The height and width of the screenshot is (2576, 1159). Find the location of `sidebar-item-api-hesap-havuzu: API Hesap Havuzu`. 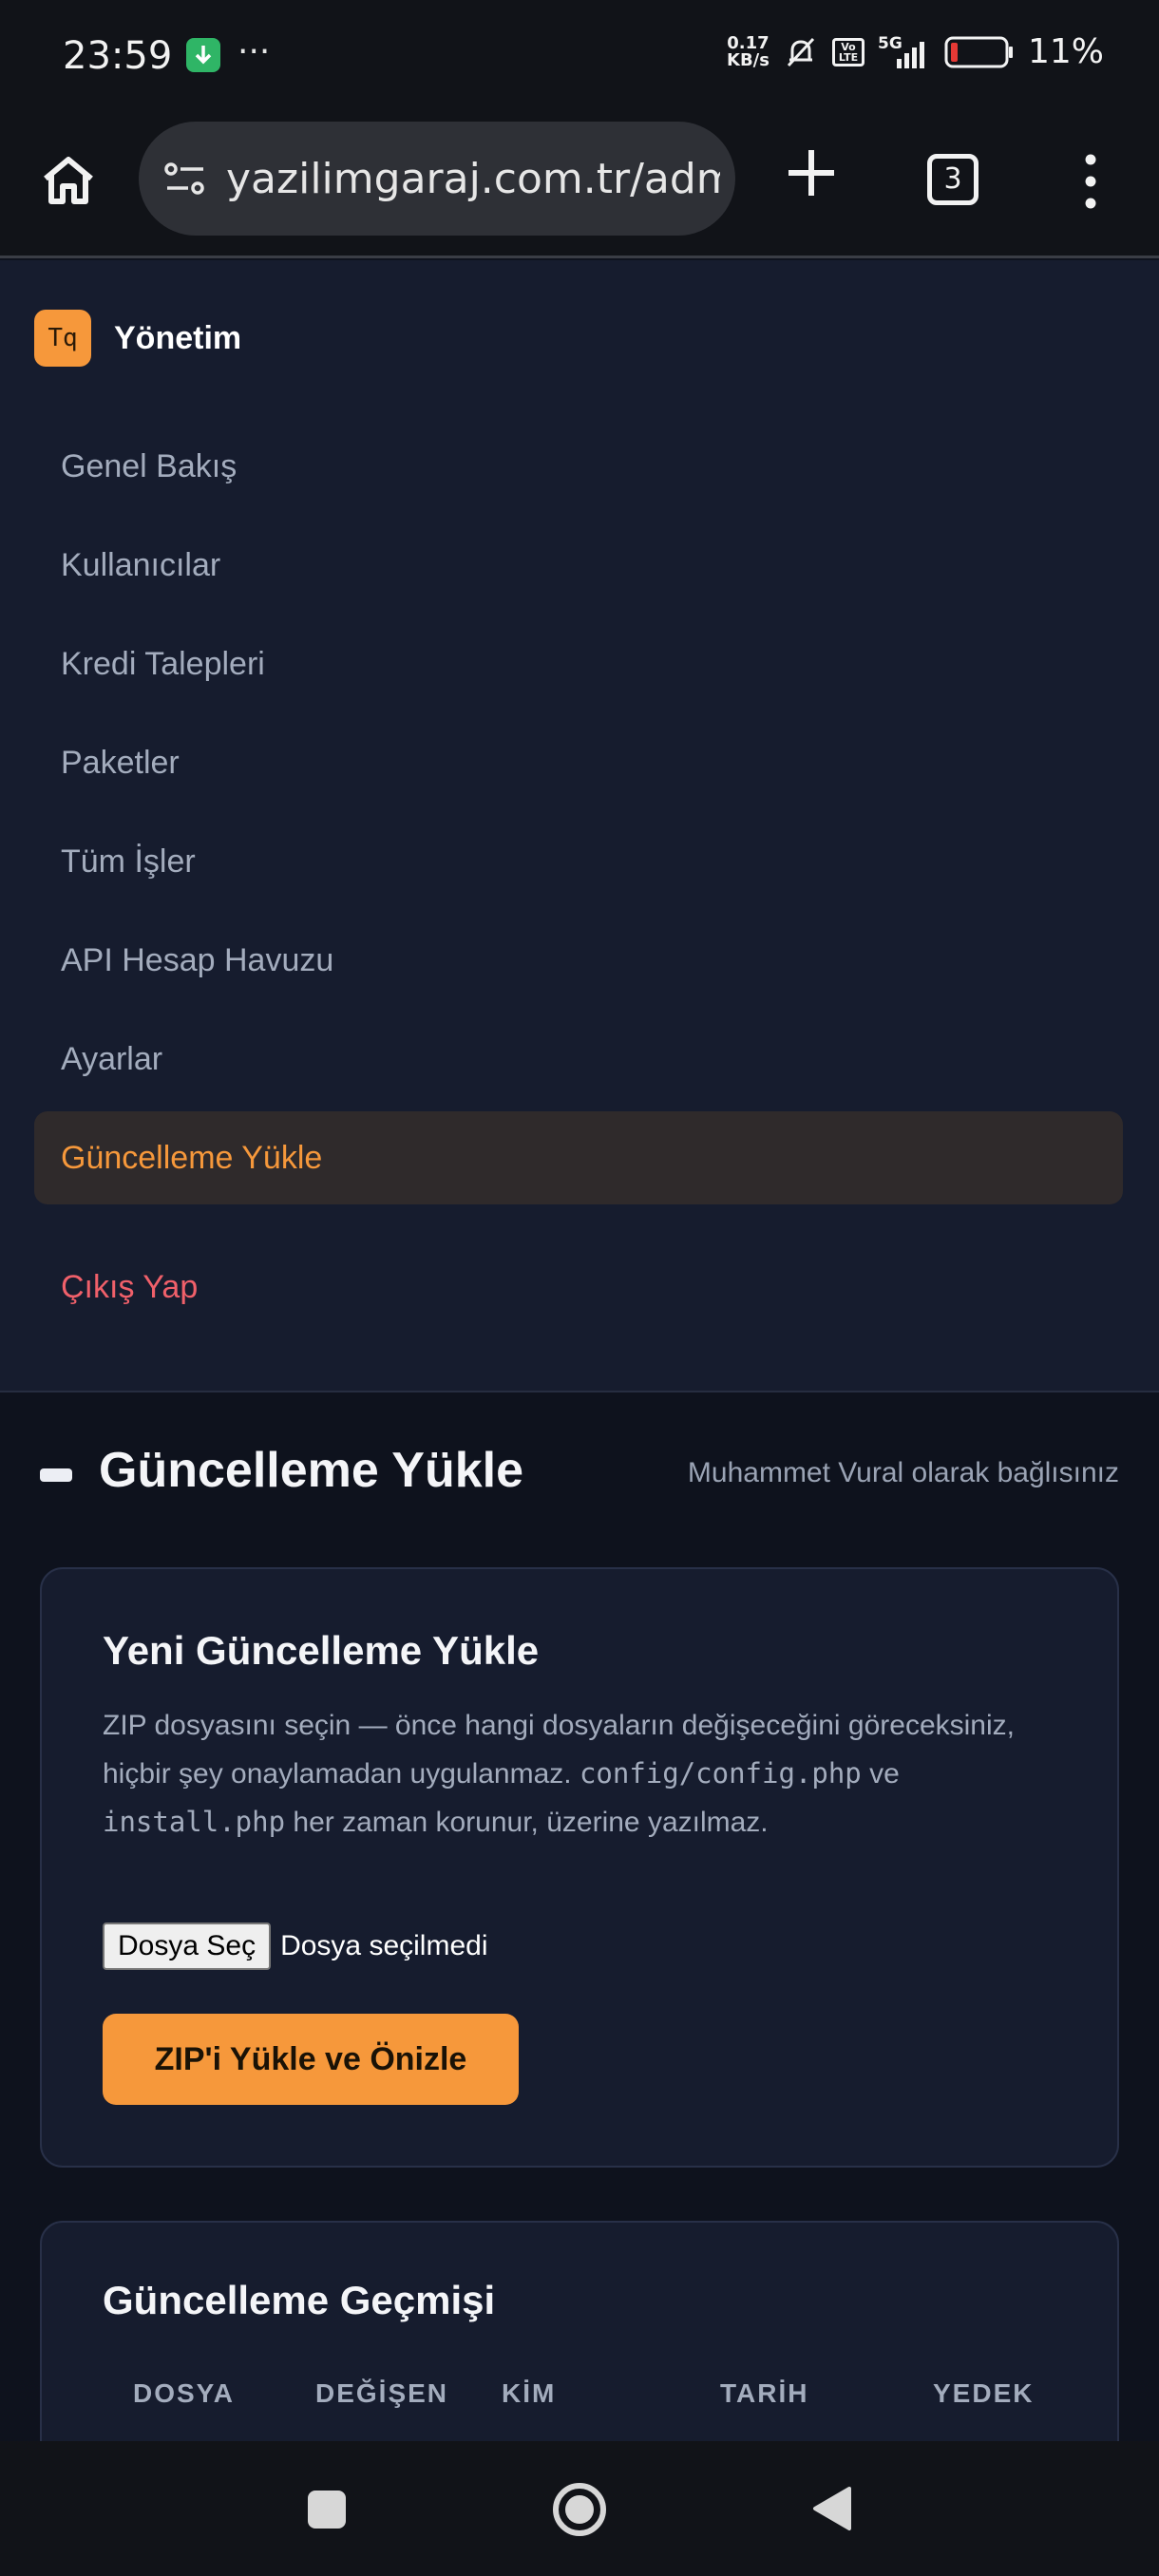

sidebar-item-api-hesap-havuzu: API Hesap Havuzu is located at coordinates (578, 960).